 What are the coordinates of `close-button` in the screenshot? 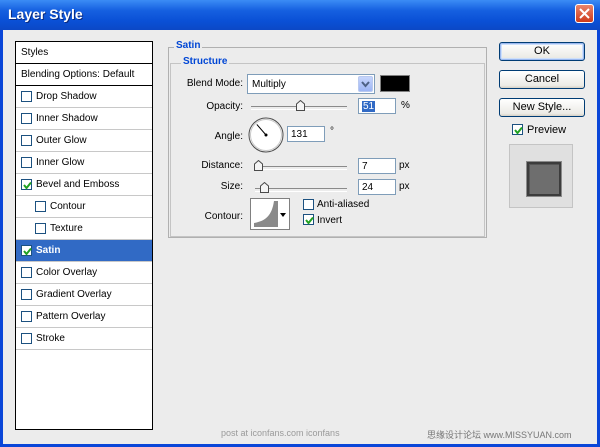 It's located at (584, 13).